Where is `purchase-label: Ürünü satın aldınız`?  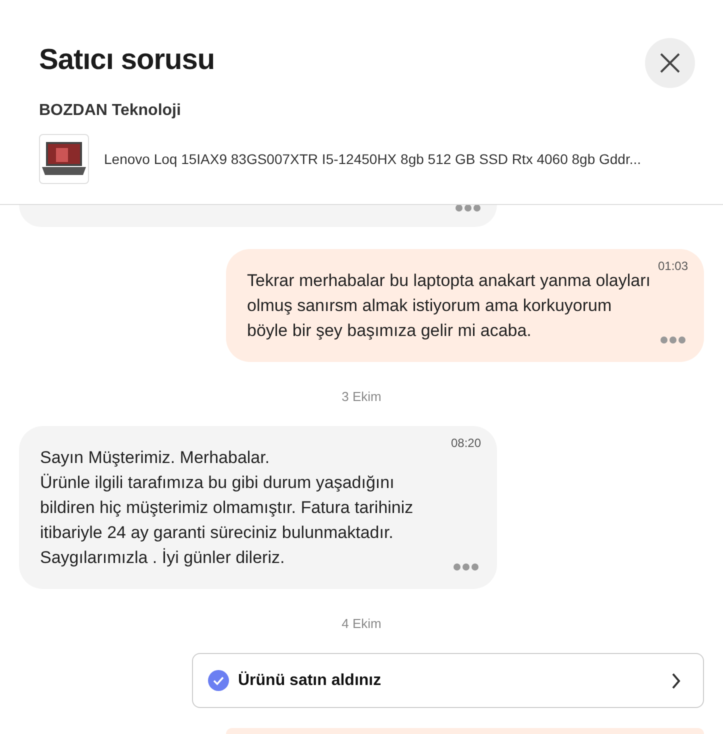
purchase-label: Ürünü satın aldınız is located at coordinates (310, 681).